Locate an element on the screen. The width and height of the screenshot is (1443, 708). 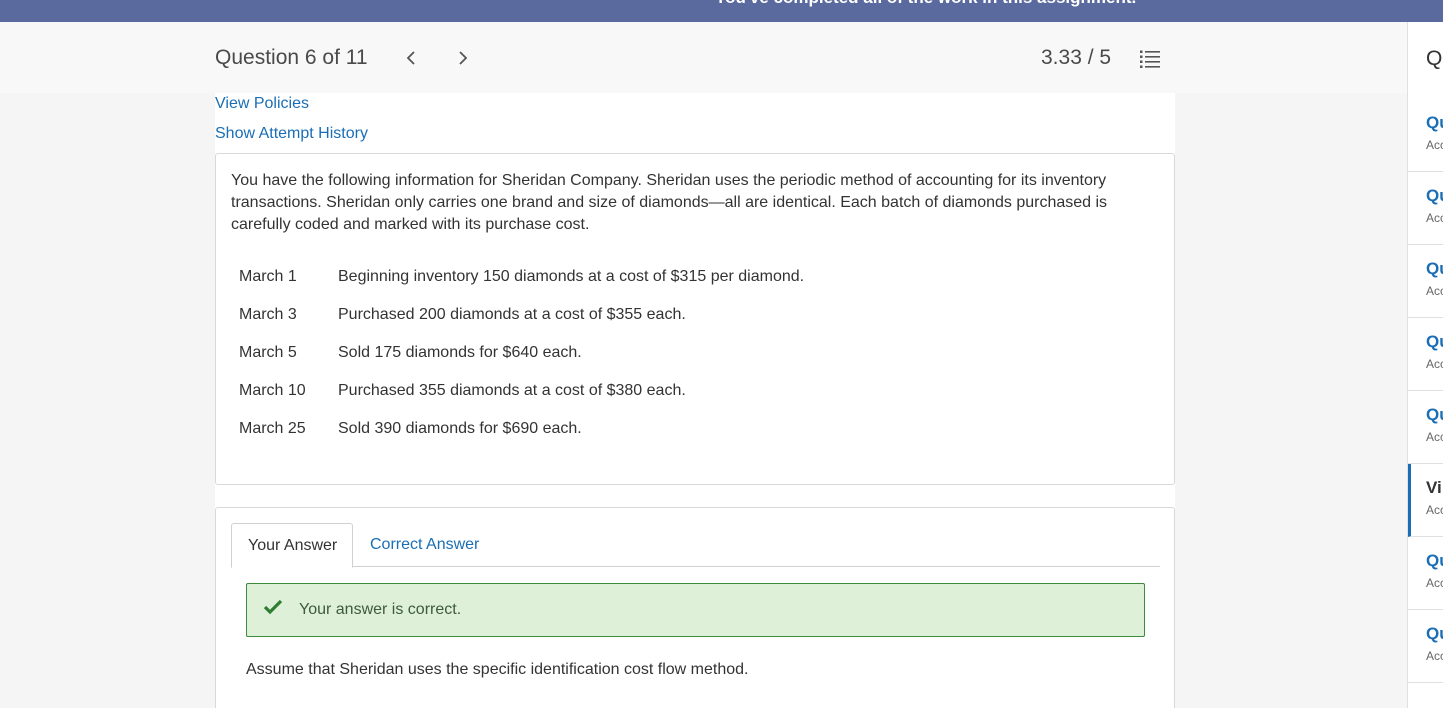
view-policies-link: View Policies is located at coordinates (262, 104).